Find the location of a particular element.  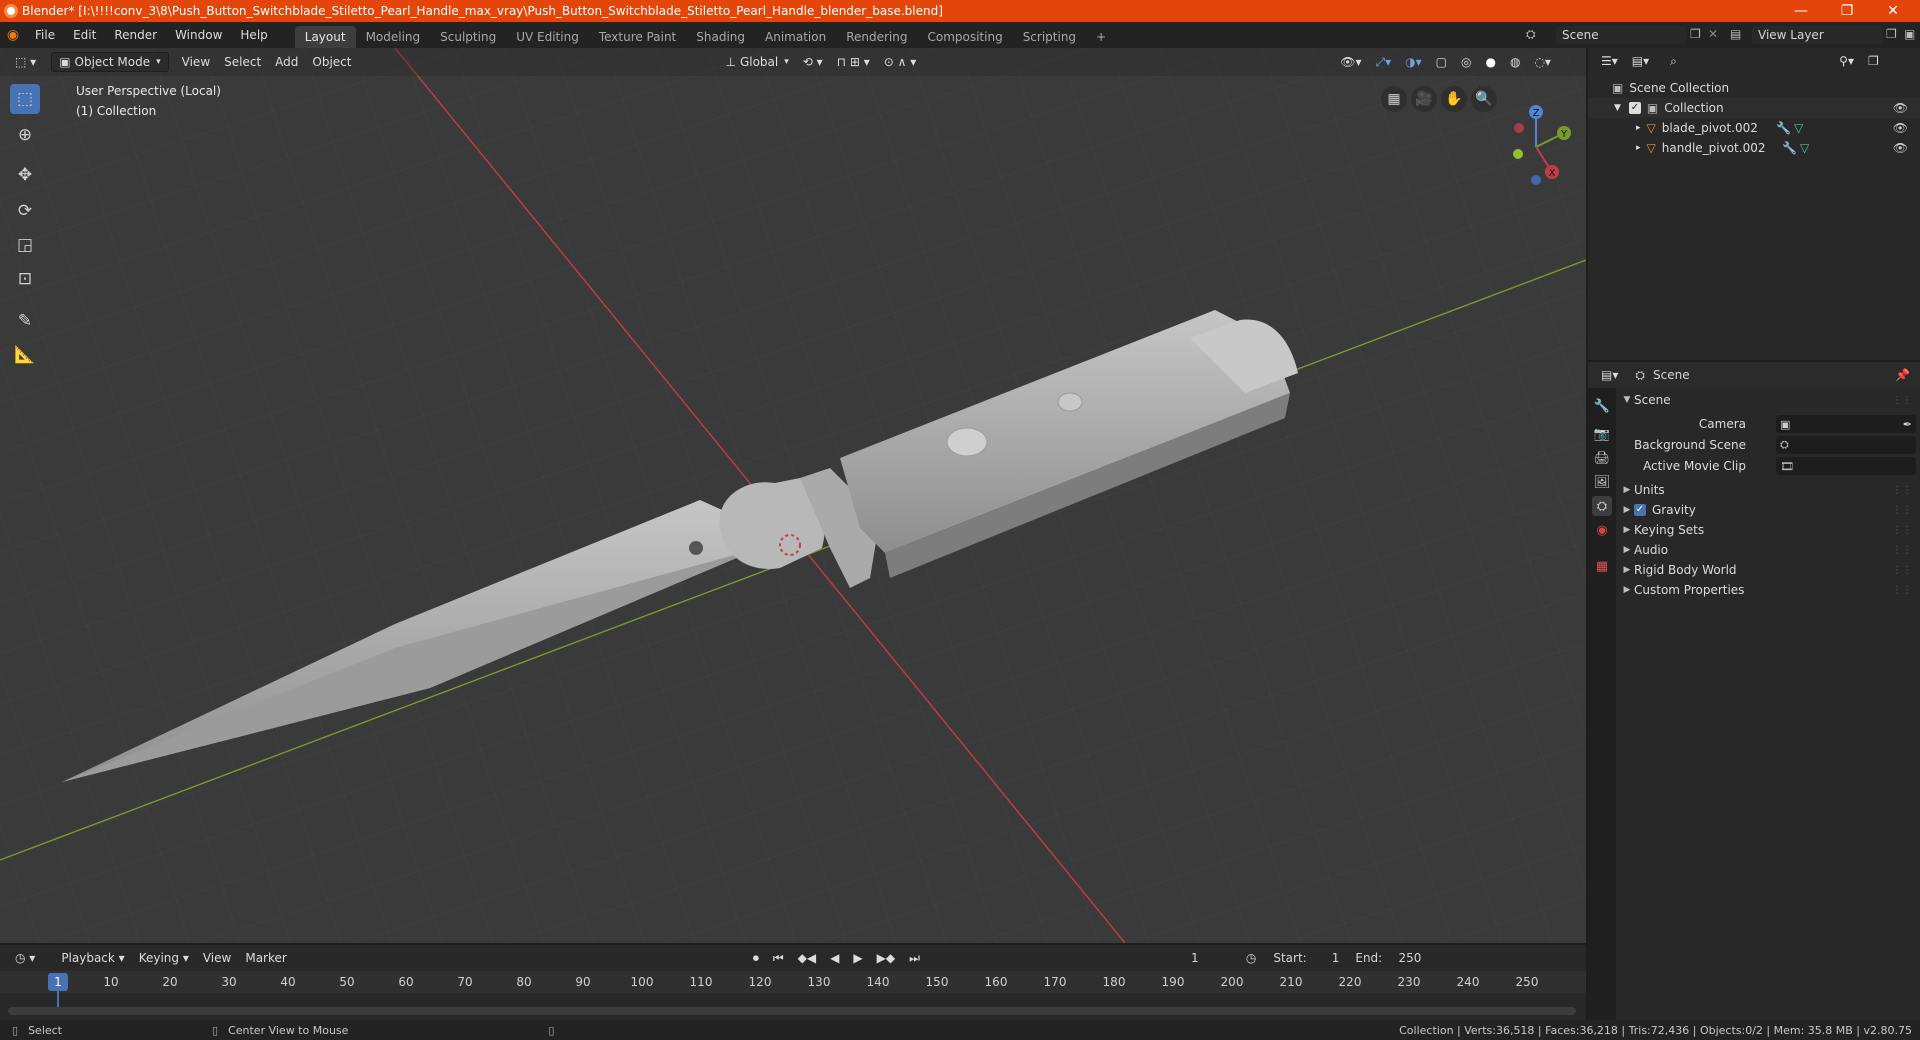

outliner-search-input: ⌕ is located at coordinates (1719, 61).